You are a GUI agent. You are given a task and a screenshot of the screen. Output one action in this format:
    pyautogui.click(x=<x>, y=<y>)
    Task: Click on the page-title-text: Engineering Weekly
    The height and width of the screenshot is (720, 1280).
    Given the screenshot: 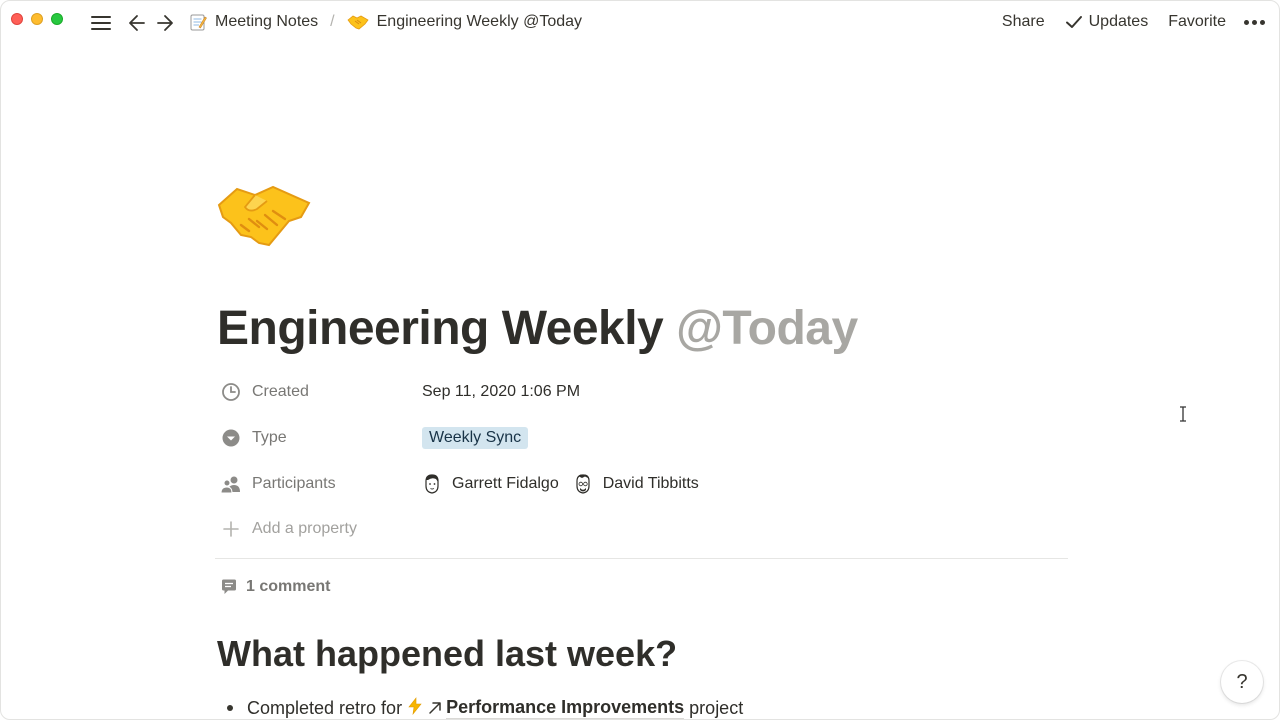 What is the action you would take?
    pyautogui.click(x=440, y=328)
    